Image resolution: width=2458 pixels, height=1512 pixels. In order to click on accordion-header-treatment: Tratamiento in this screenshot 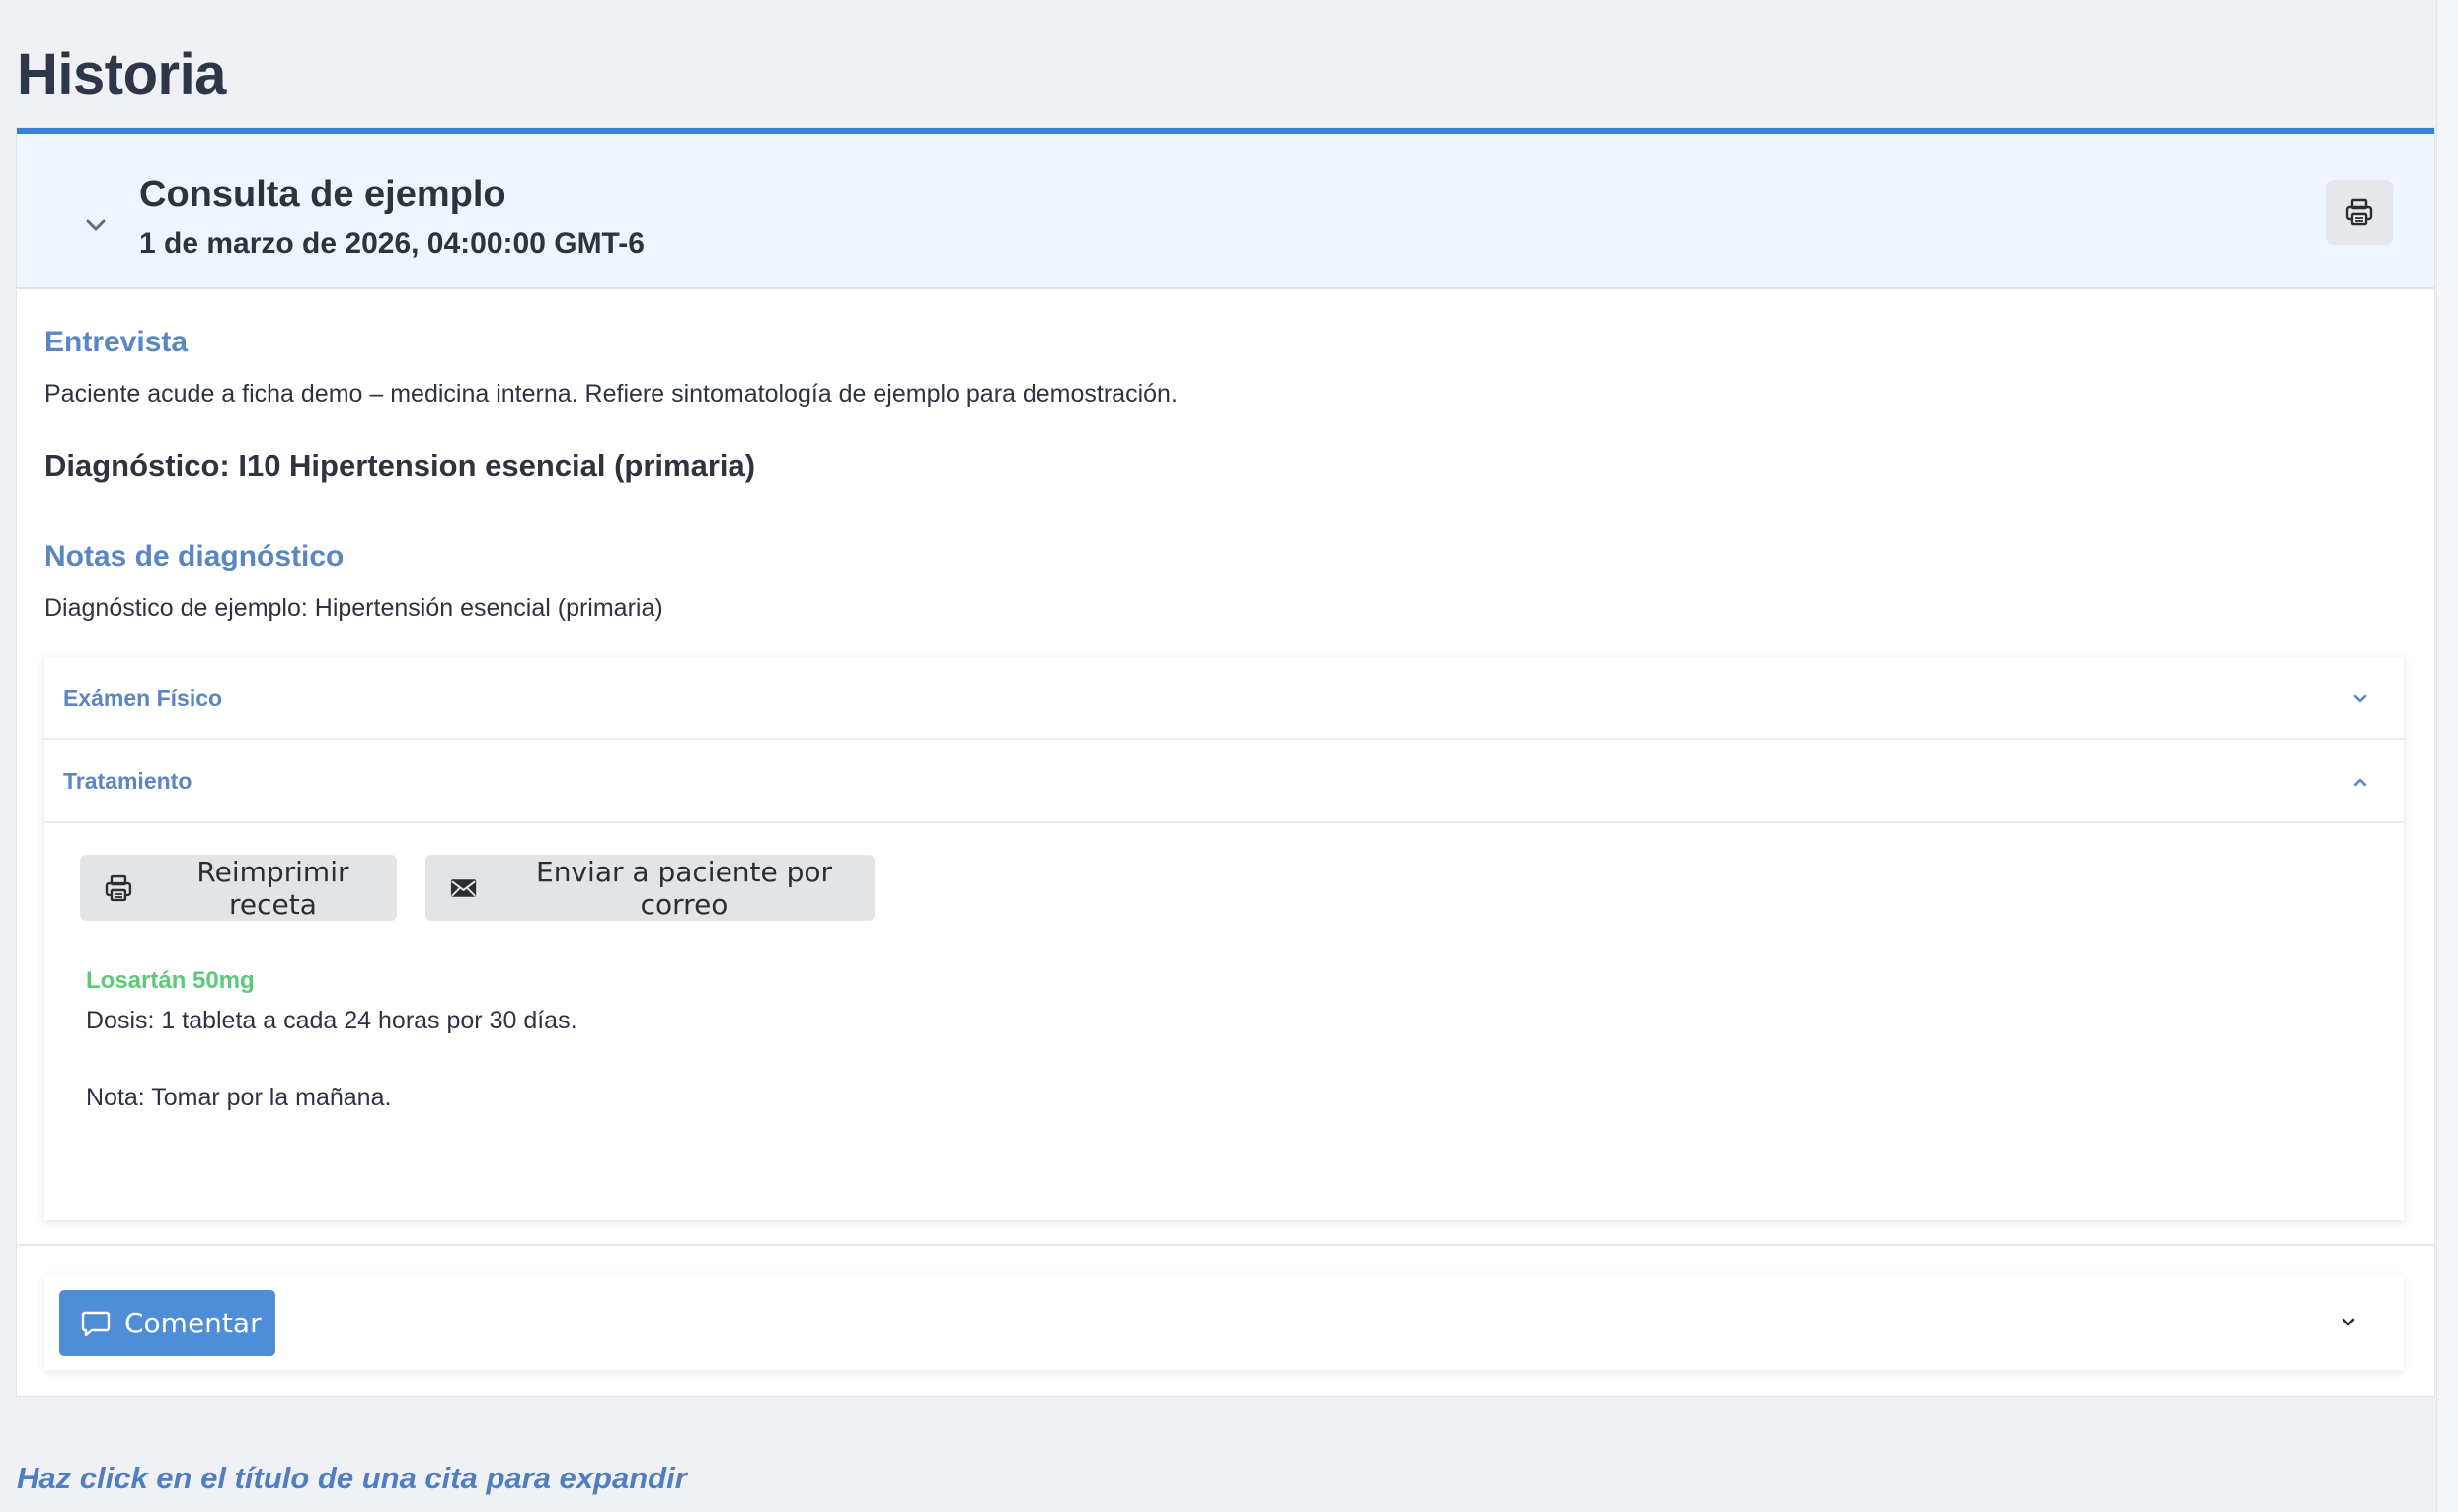, I will do `click(1224, 781)`.